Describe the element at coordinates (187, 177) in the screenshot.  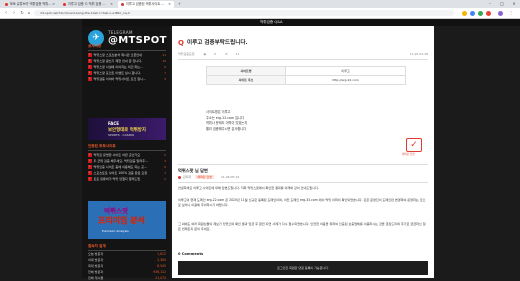
I see `answer-author: 관리자` at that location.